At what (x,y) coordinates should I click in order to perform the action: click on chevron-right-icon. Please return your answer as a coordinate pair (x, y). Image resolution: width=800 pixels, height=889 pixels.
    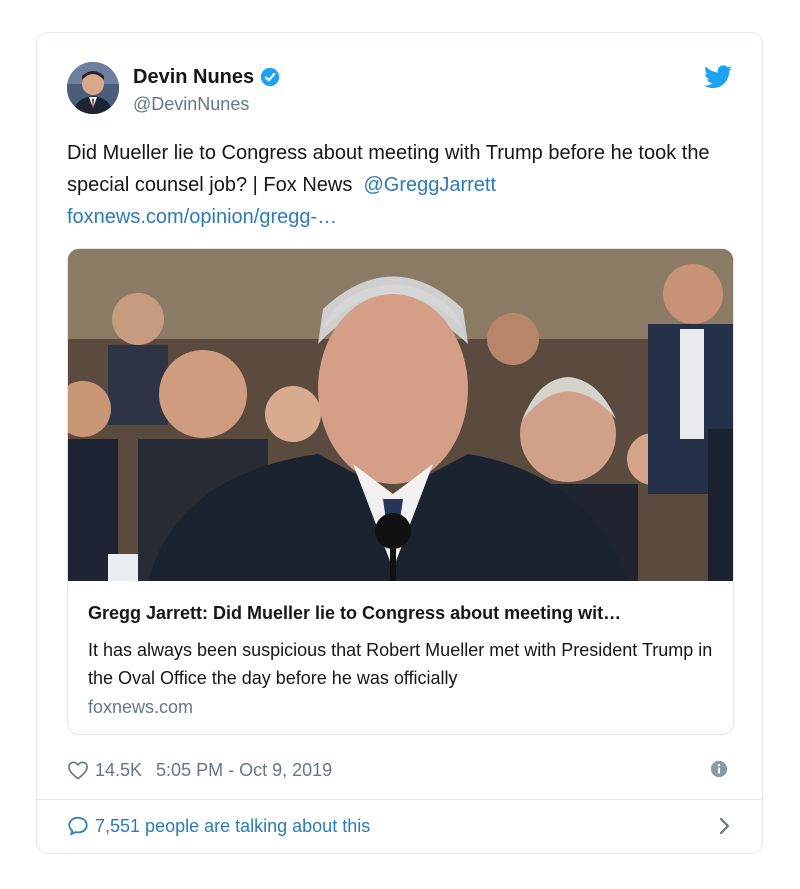
    Looking at the image, I should click on (725, 826).